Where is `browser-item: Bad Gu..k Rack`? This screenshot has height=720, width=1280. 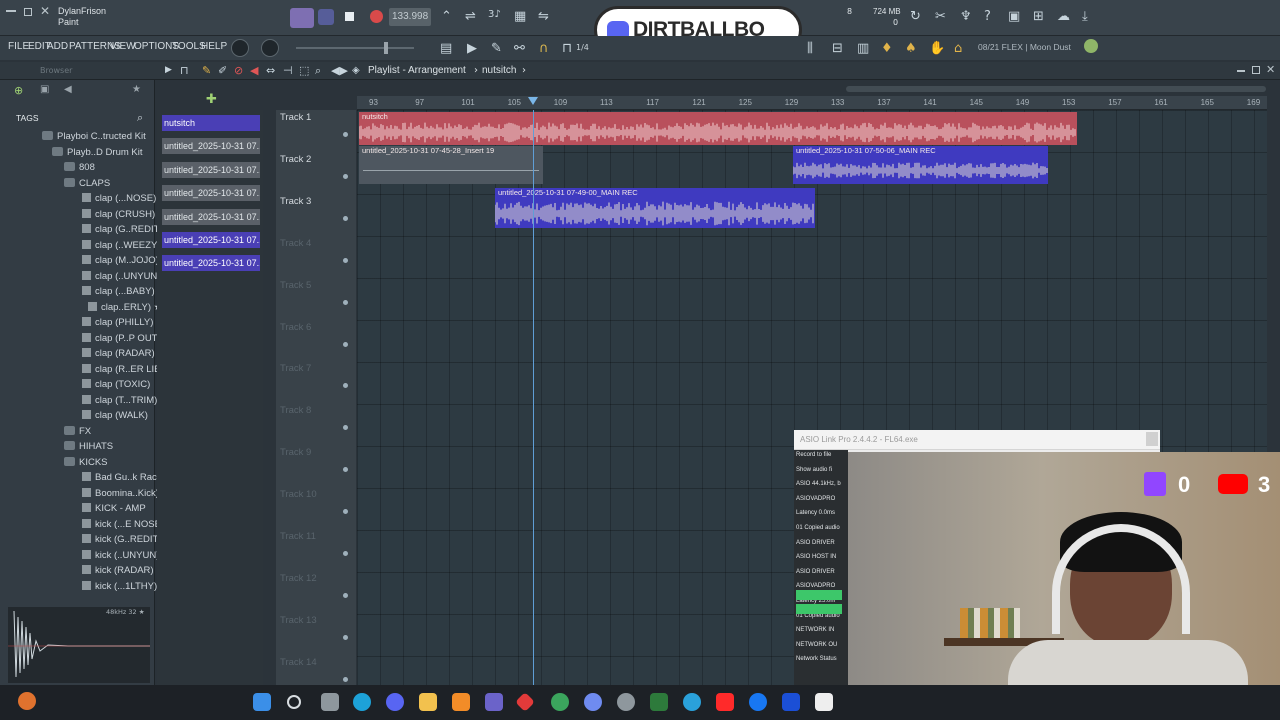 browser-item: Bad Gu..k Rack is located at coordinates (122, 477).